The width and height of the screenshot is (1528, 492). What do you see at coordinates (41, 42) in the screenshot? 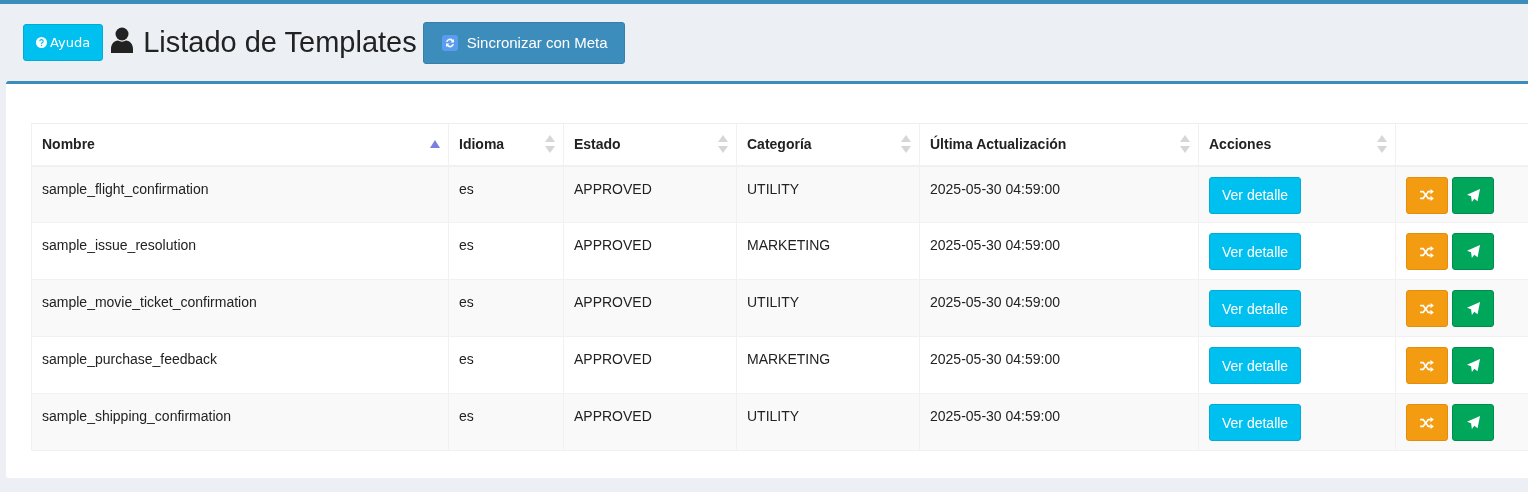
I see `question-icon` at bounding box center [41, 42].